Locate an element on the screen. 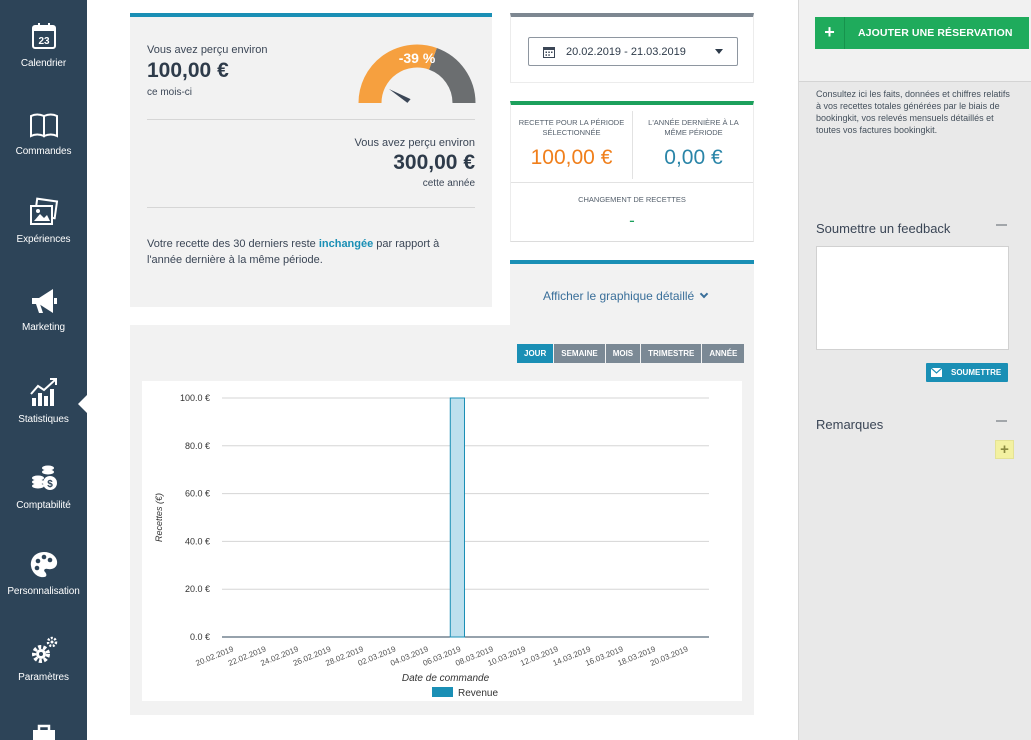 This screenshot has height=740, width=1031. sidebar-label-marketing: Marketing is located at coordinates (43, 327).